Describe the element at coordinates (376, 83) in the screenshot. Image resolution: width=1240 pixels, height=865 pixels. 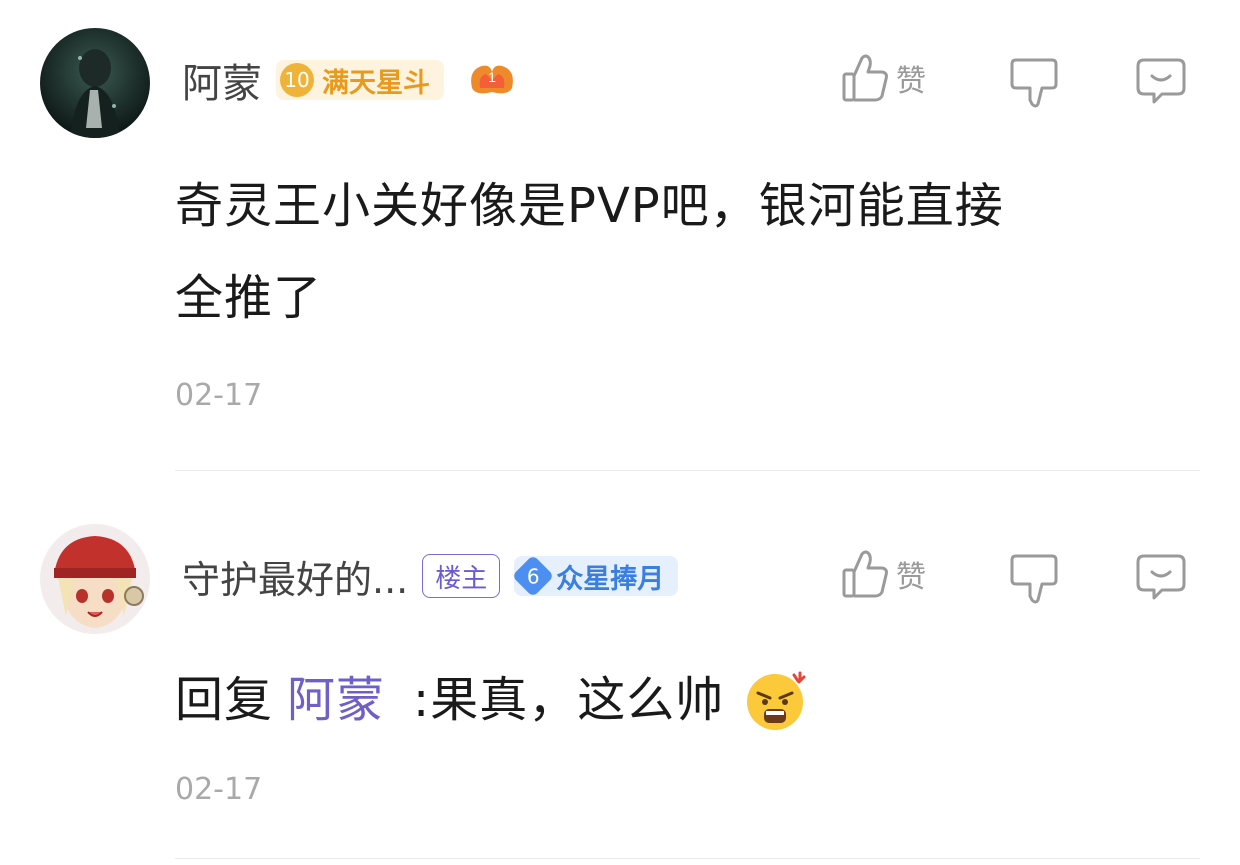
I see `level-title: 满天星斗` at that location.